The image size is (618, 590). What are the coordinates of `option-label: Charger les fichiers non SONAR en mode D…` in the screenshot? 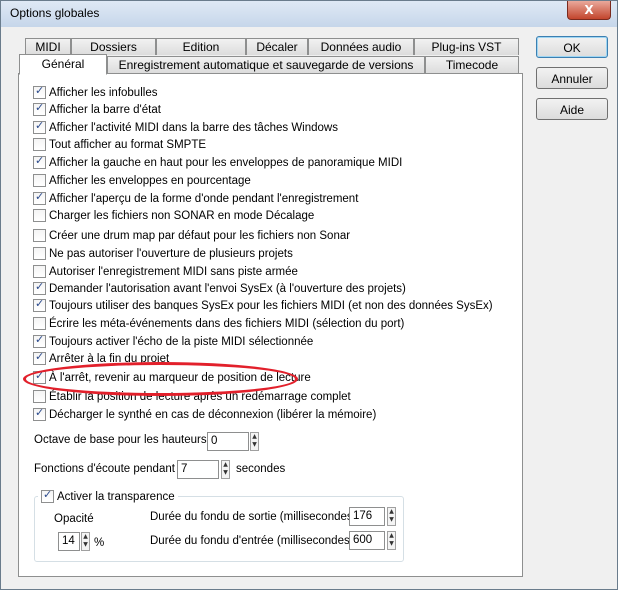 It's located at (182, 215).